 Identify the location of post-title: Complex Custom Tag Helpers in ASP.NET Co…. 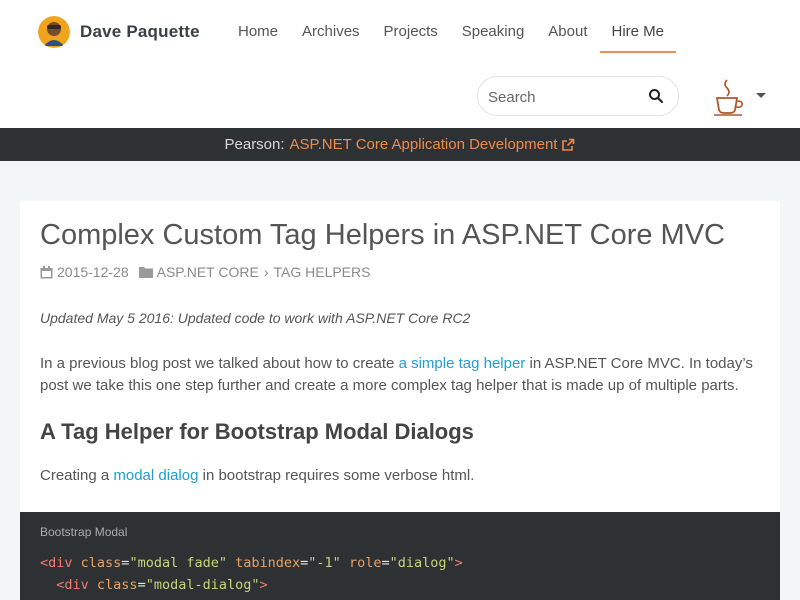
(382, 235).